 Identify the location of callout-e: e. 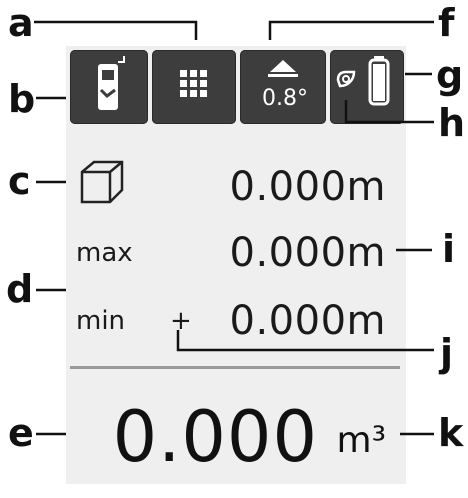
(21, 433).